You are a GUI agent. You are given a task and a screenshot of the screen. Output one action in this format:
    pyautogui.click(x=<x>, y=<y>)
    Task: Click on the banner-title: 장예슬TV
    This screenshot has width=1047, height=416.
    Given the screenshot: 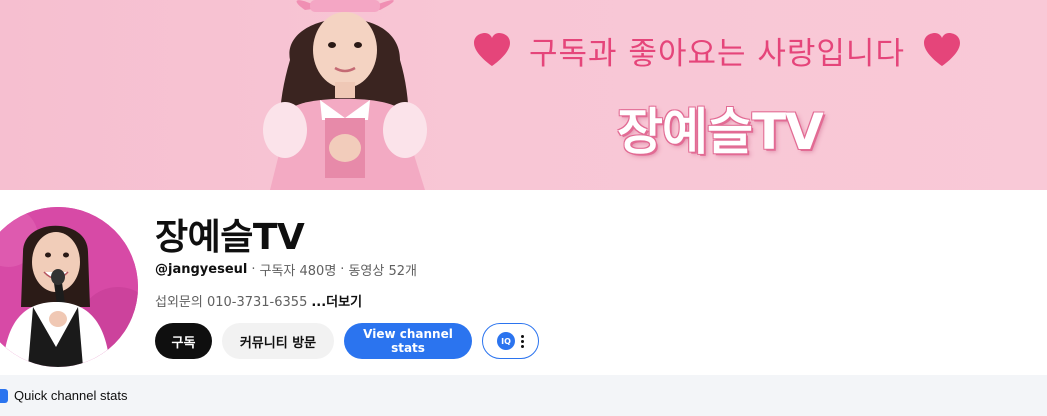 What is the action you would take?
    pyautogui.click(x=720, y=132)
    